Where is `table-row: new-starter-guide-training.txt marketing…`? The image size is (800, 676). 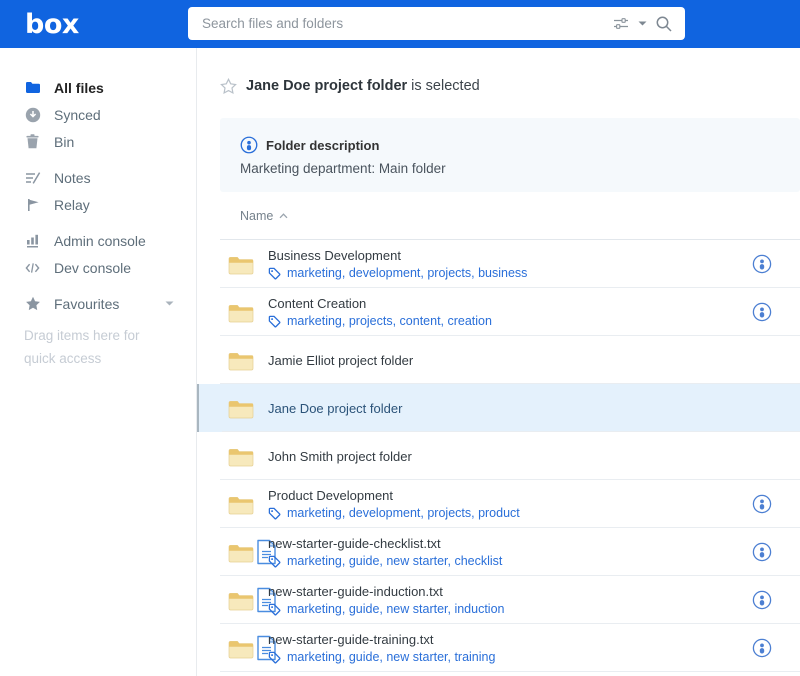 table-row: new-starter-guide-training.txt marketing… is located at coordinates (498, 648).